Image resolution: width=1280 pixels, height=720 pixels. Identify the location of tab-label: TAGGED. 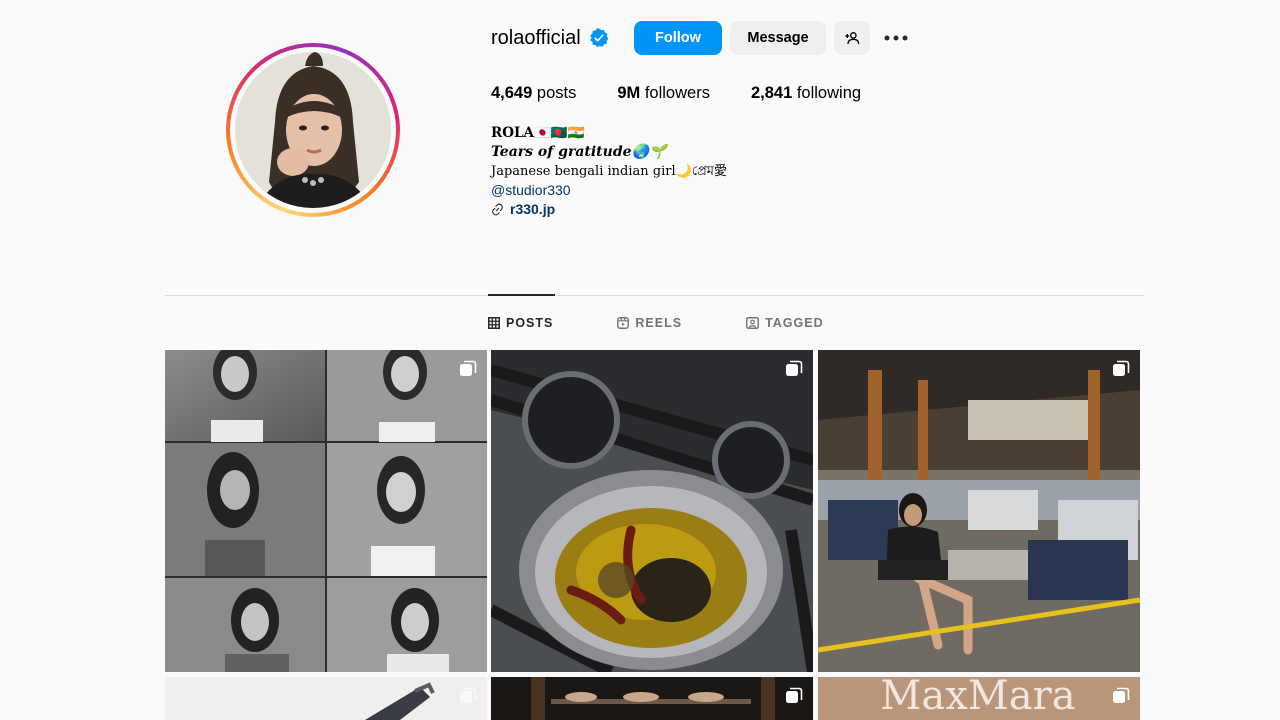
(794, 323).